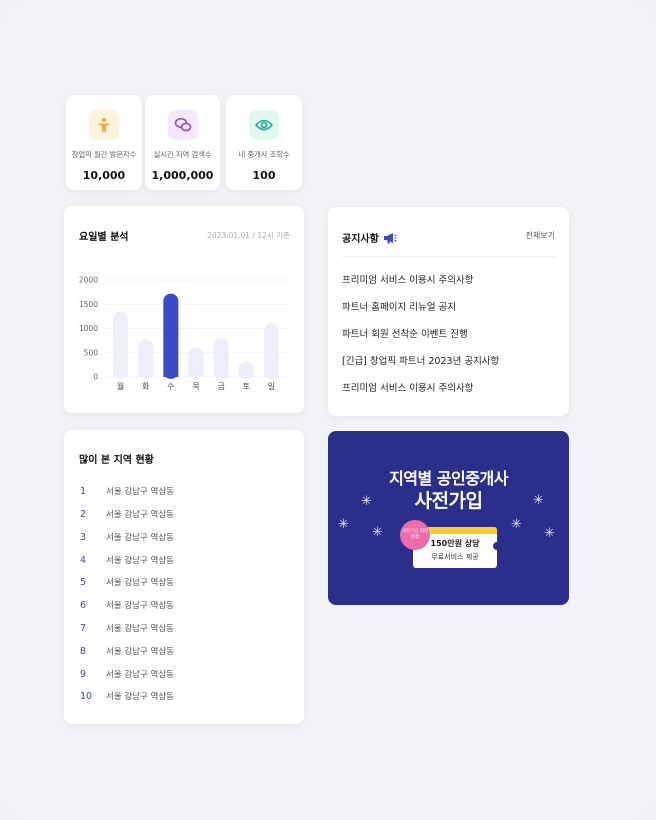 This screenshot has width=656, height=820. I want to click on notice-title: 공지사항, so click(360, 239).